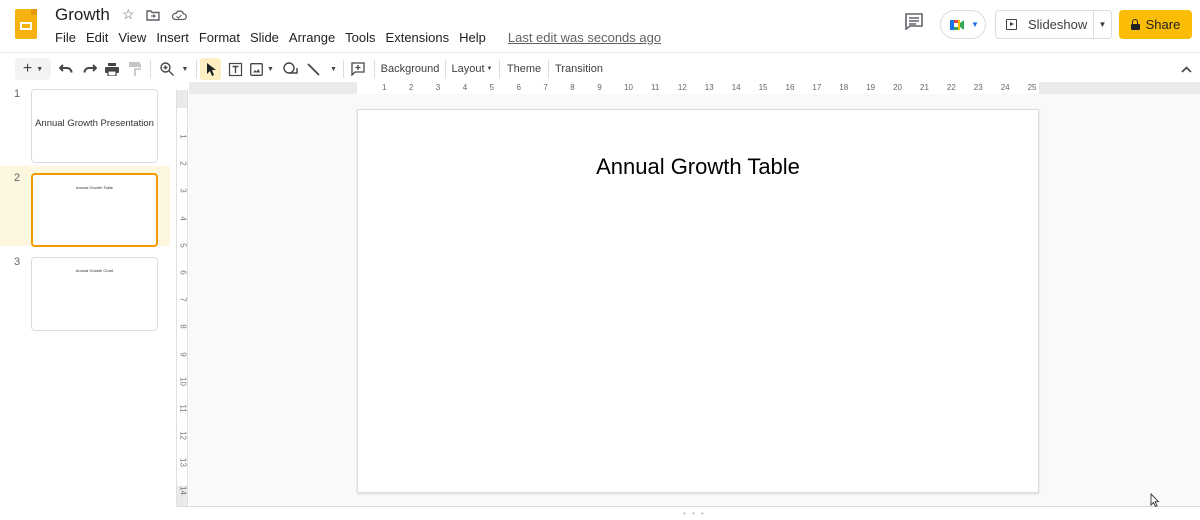 The height and width of the screenshot is (520, 1200). What do you see at coordinates (94, 294) in the screenshot?
I see `slide-thumbnail: Annual Growth Chart` at bounding box center [94, 294].